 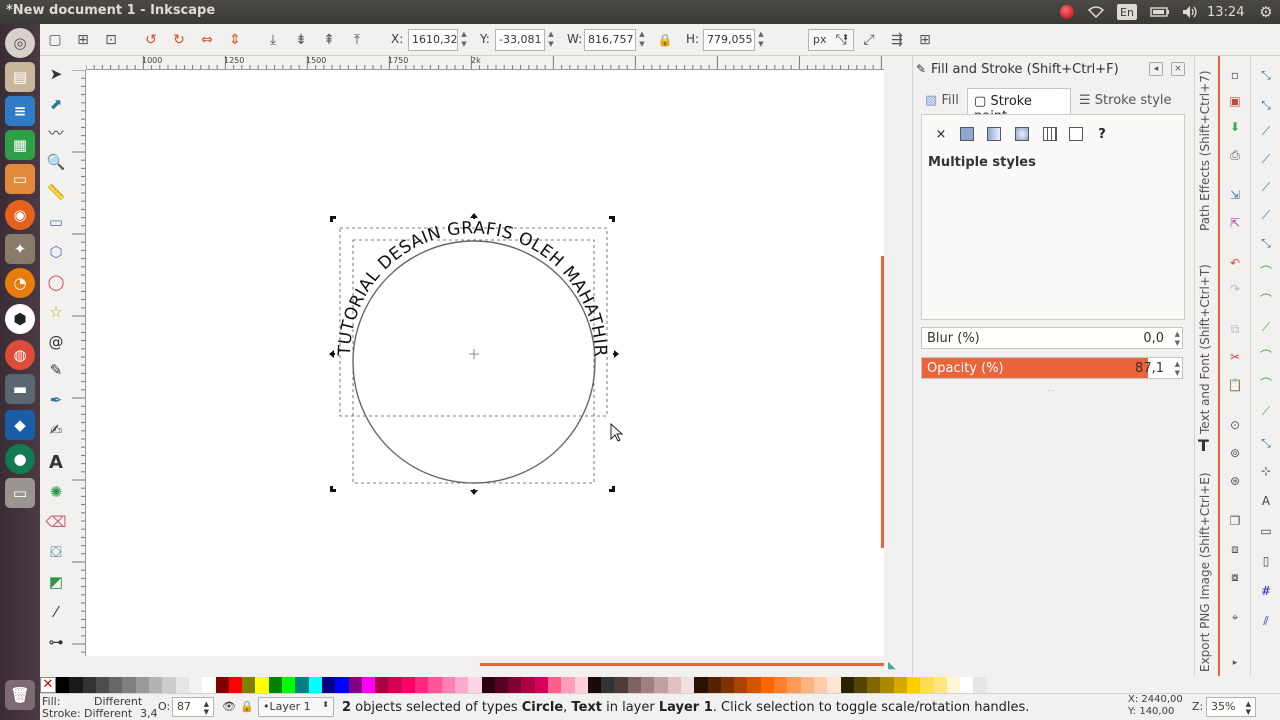 I want to click on snap-smooth-nodes-icon: ⌒, so click(x=1266, y=355).